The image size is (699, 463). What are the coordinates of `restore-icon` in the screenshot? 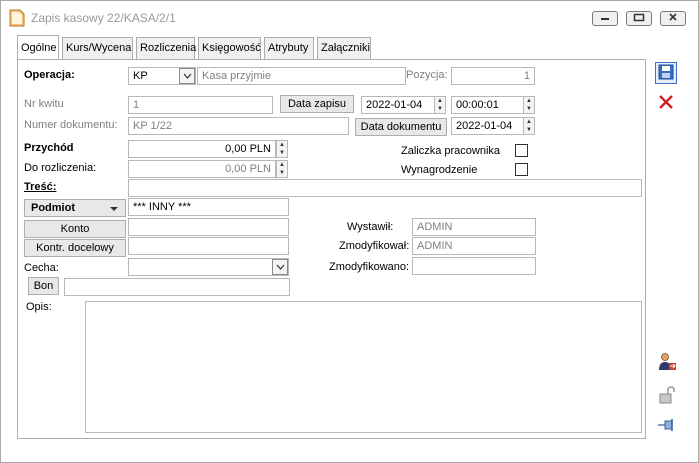 It's located at (639, 19).